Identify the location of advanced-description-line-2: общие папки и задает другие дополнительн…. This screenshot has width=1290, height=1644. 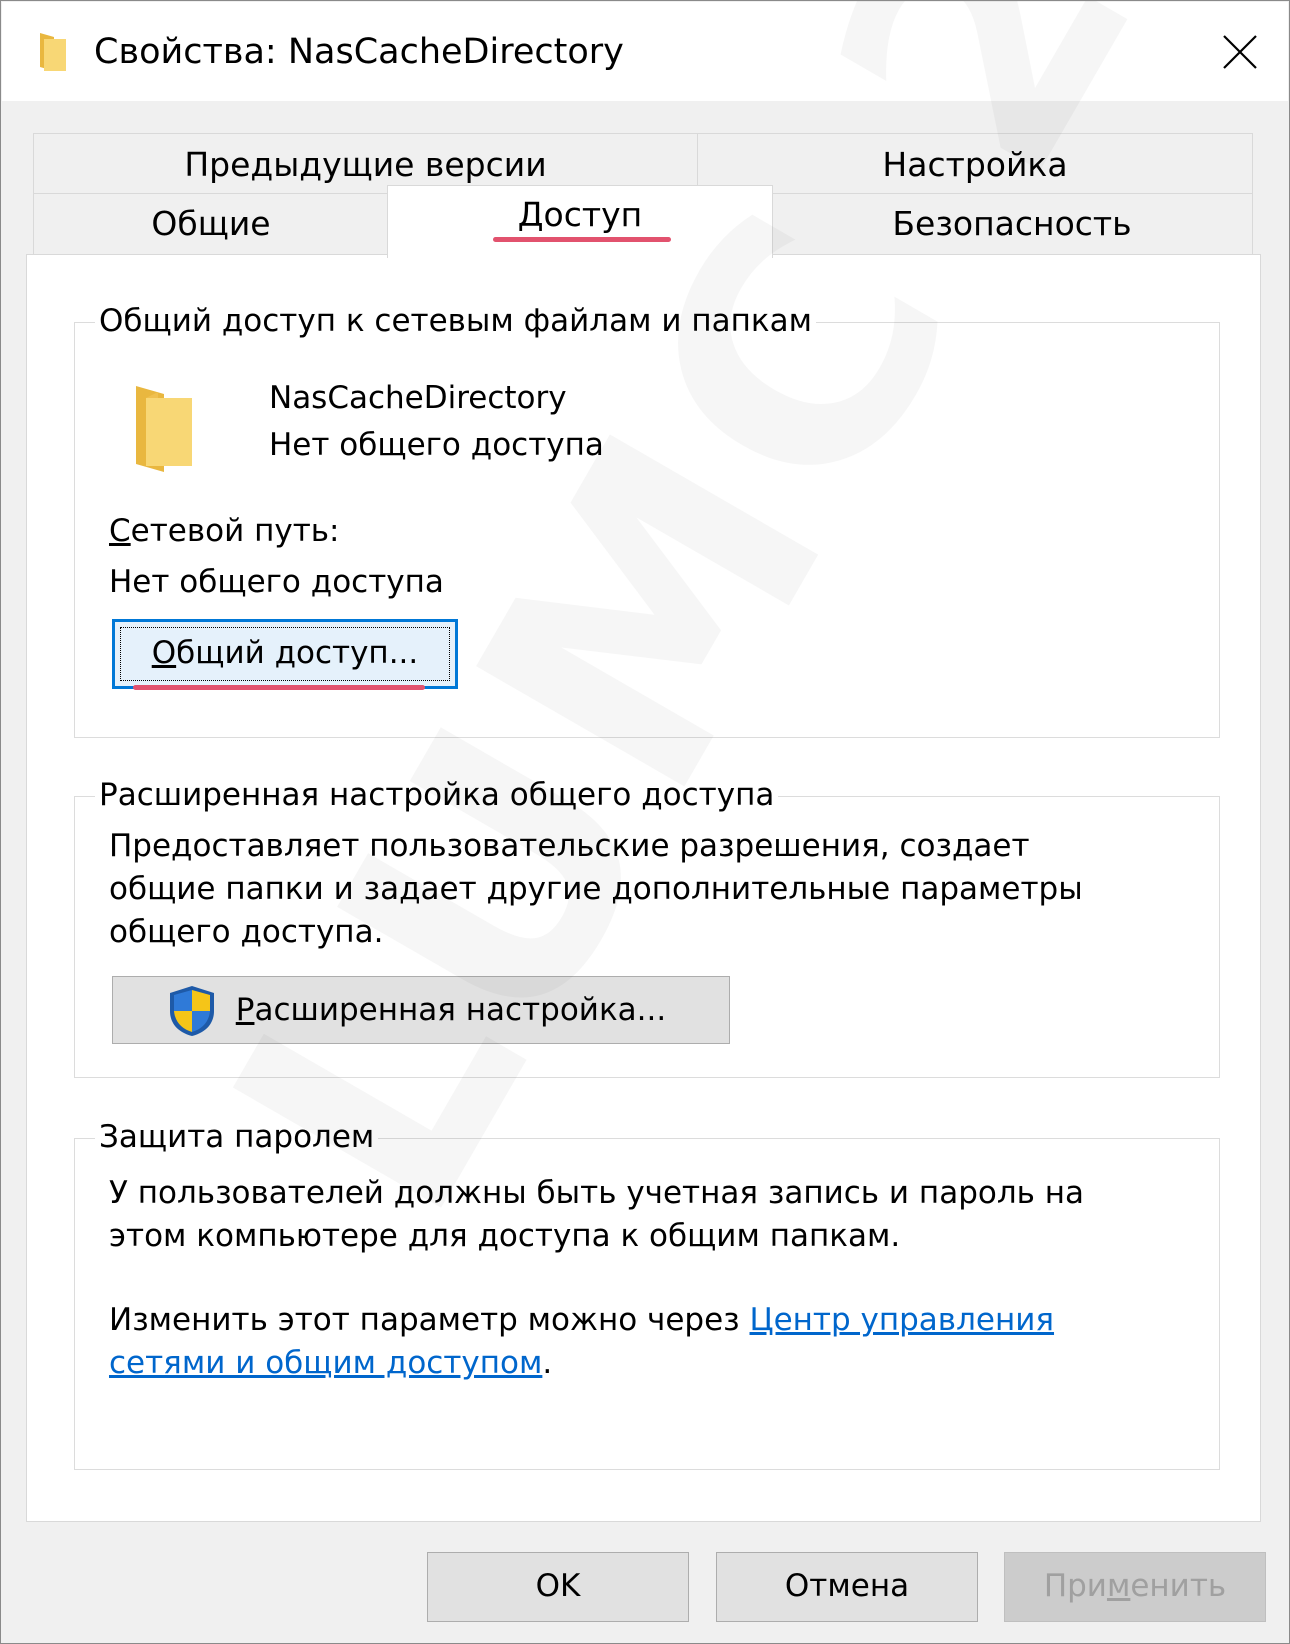
(596, 889).